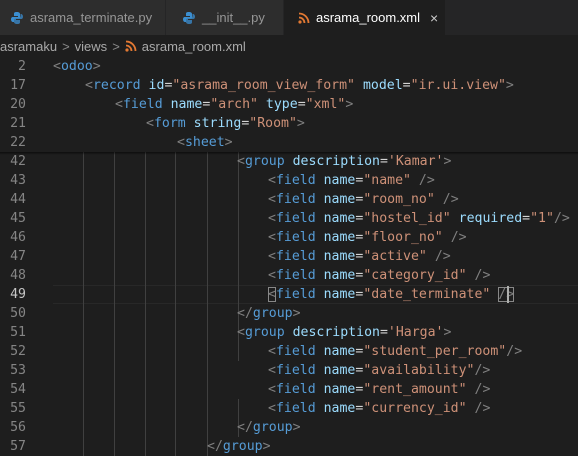 Image resolution: width=578 pixels, height=456 pixels. Describe the element at coordinates (18, 237) in the screenshot. I see `line-number: 46` at that location.